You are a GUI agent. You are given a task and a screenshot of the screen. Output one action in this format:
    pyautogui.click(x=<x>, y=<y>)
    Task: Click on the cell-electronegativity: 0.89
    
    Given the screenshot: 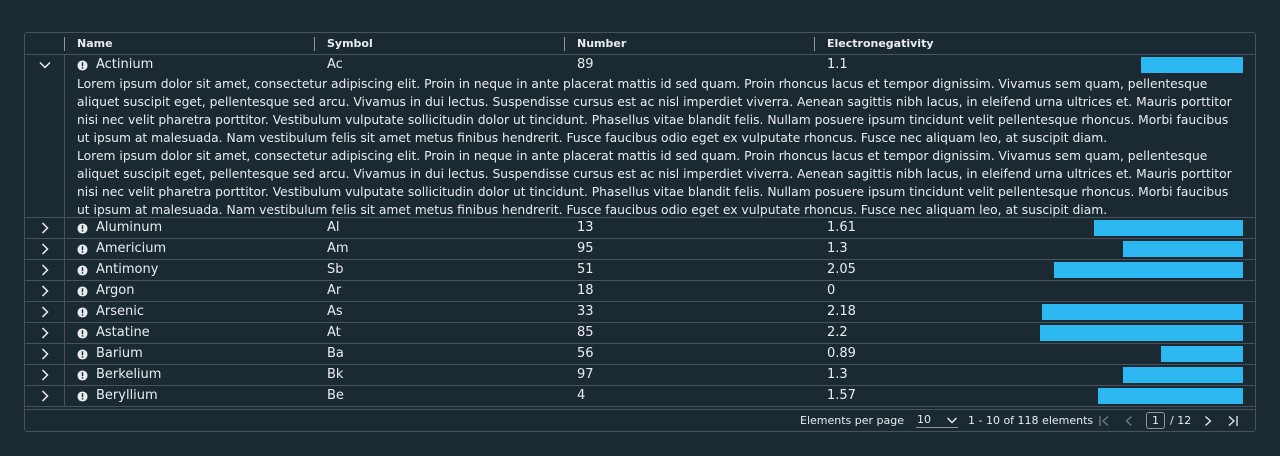 What is the action you would take?
    pyautogui.click(x=841, y=353)
    